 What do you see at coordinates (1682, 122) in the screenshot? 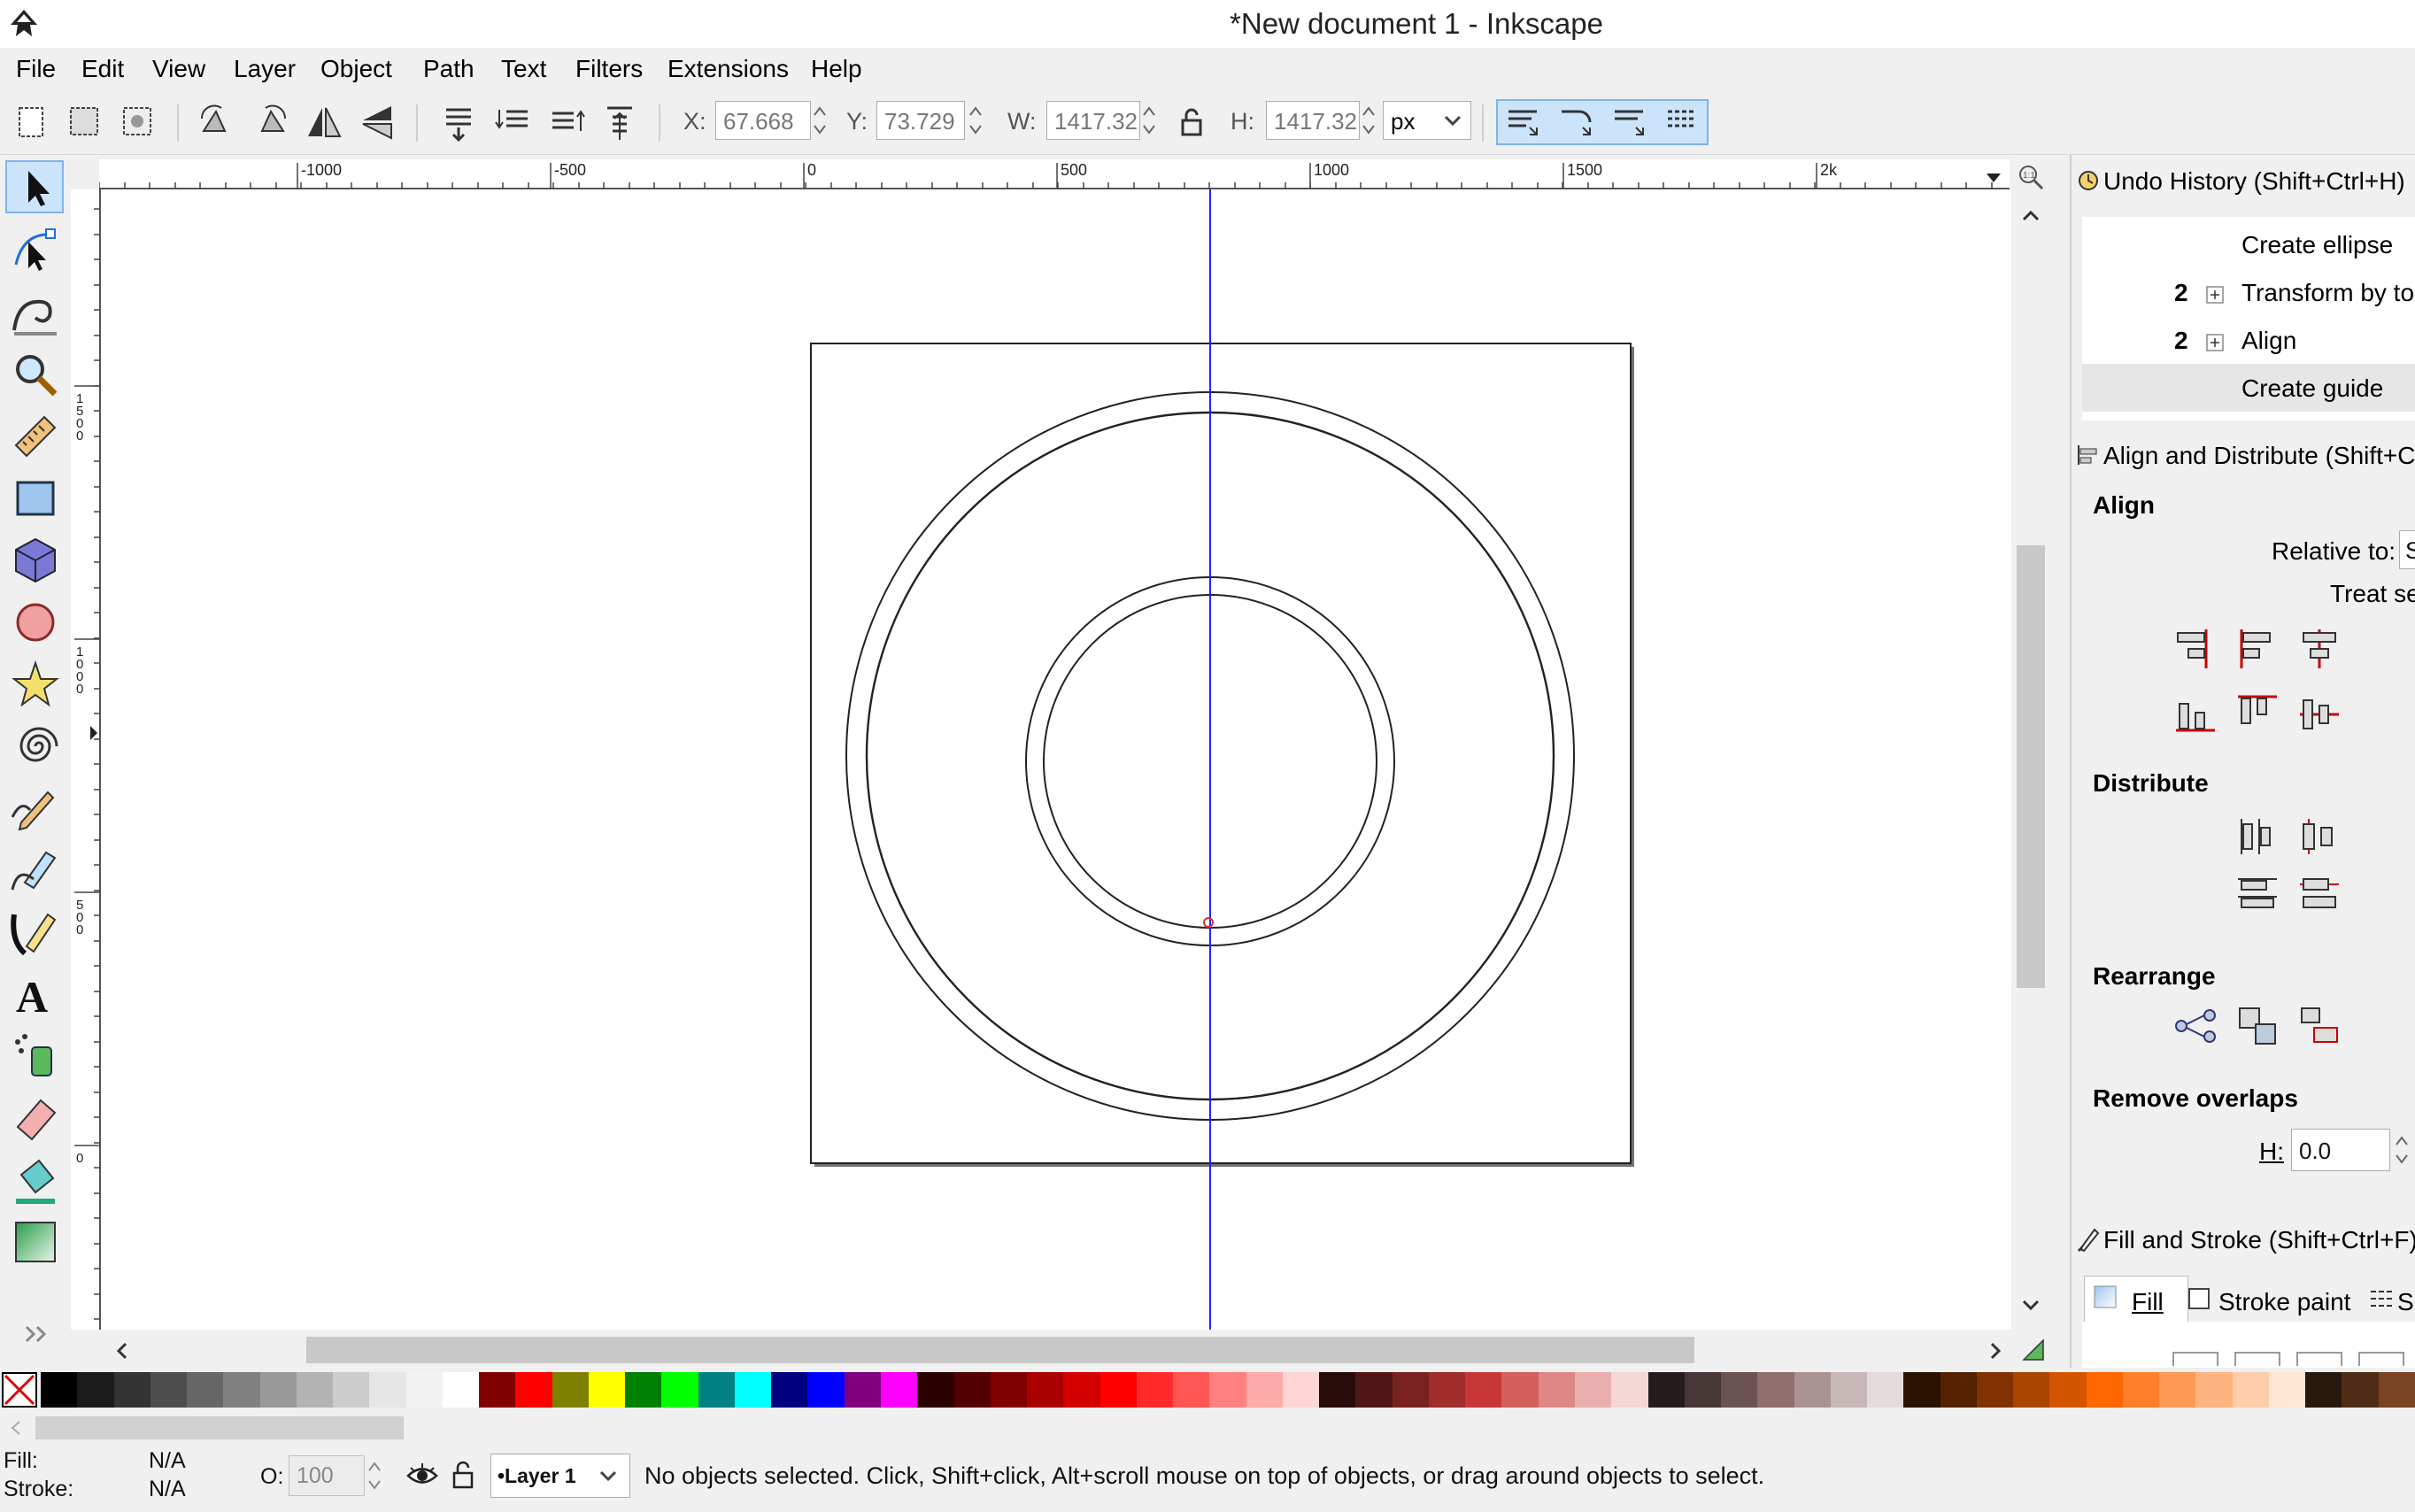
I see `move-patterns-icon` at bounding box center [1682, 122].